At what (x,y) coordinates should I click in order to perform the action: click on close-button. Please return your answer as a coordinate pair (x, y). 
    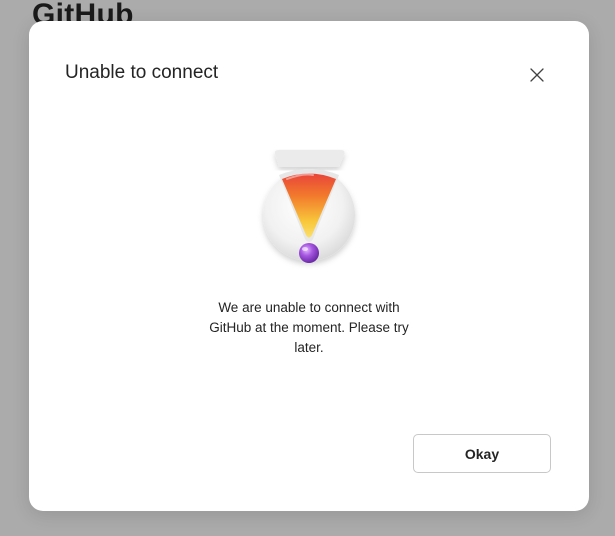
    Looking at the image, I should click on (537, 75).